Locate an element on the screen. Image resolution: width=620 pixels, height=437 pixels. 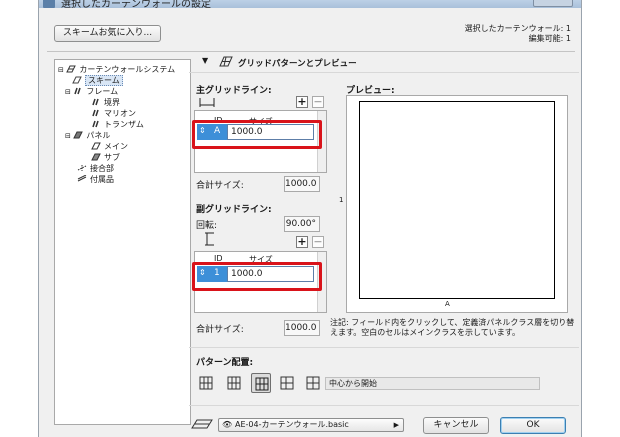
header-divider is located at coordinates (384, 72).